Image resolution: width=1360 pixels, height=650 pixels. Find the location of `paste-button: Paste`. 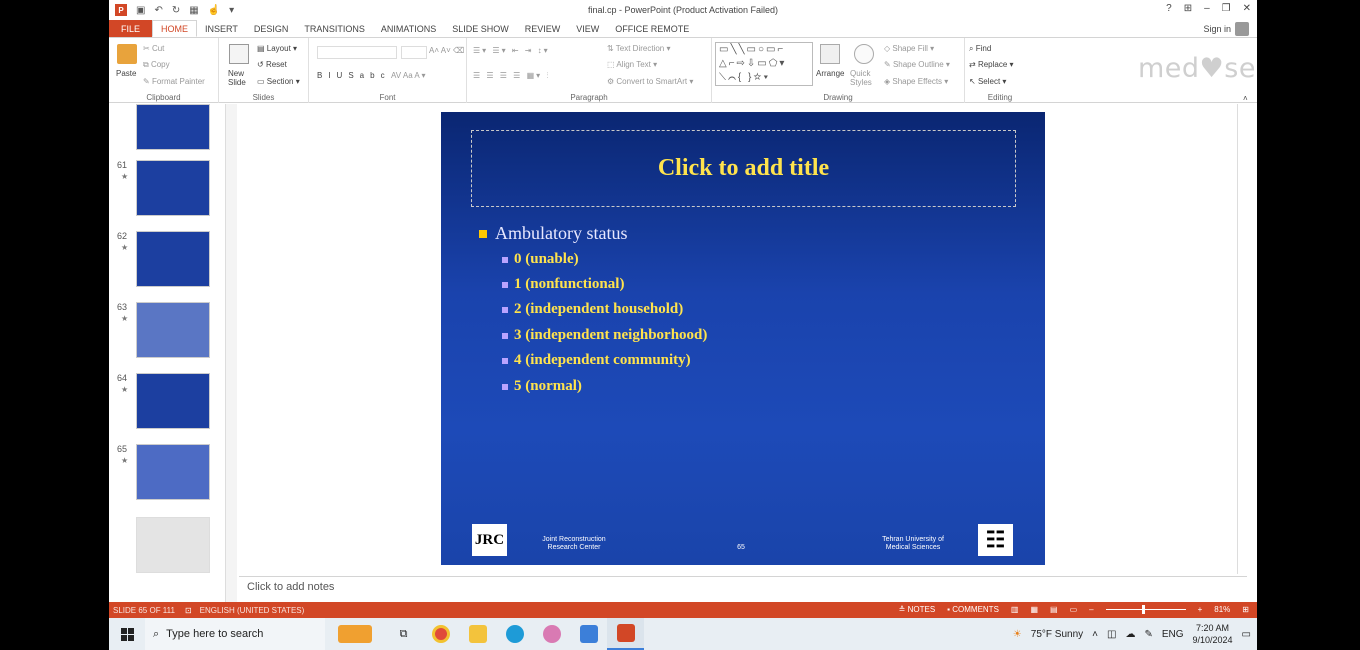

paste-button: Paste is located at coordinates (126, 73).